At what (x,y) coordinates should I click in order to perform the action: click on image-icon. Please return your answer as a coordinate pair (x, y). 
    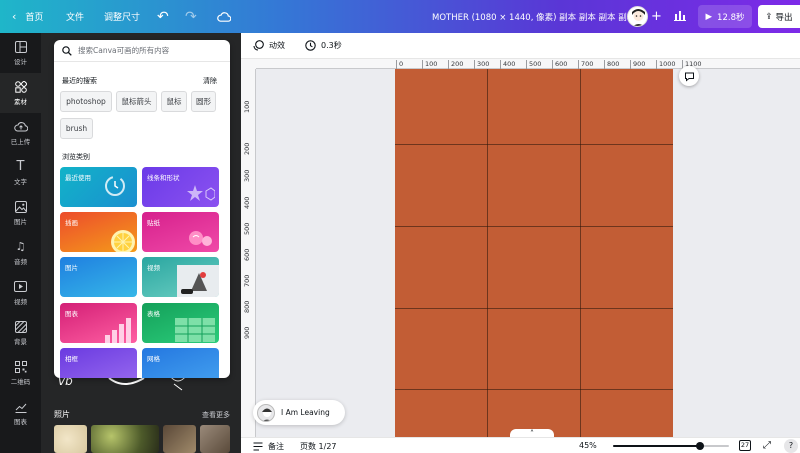
    Looking at the image, I should click on (21, 206).